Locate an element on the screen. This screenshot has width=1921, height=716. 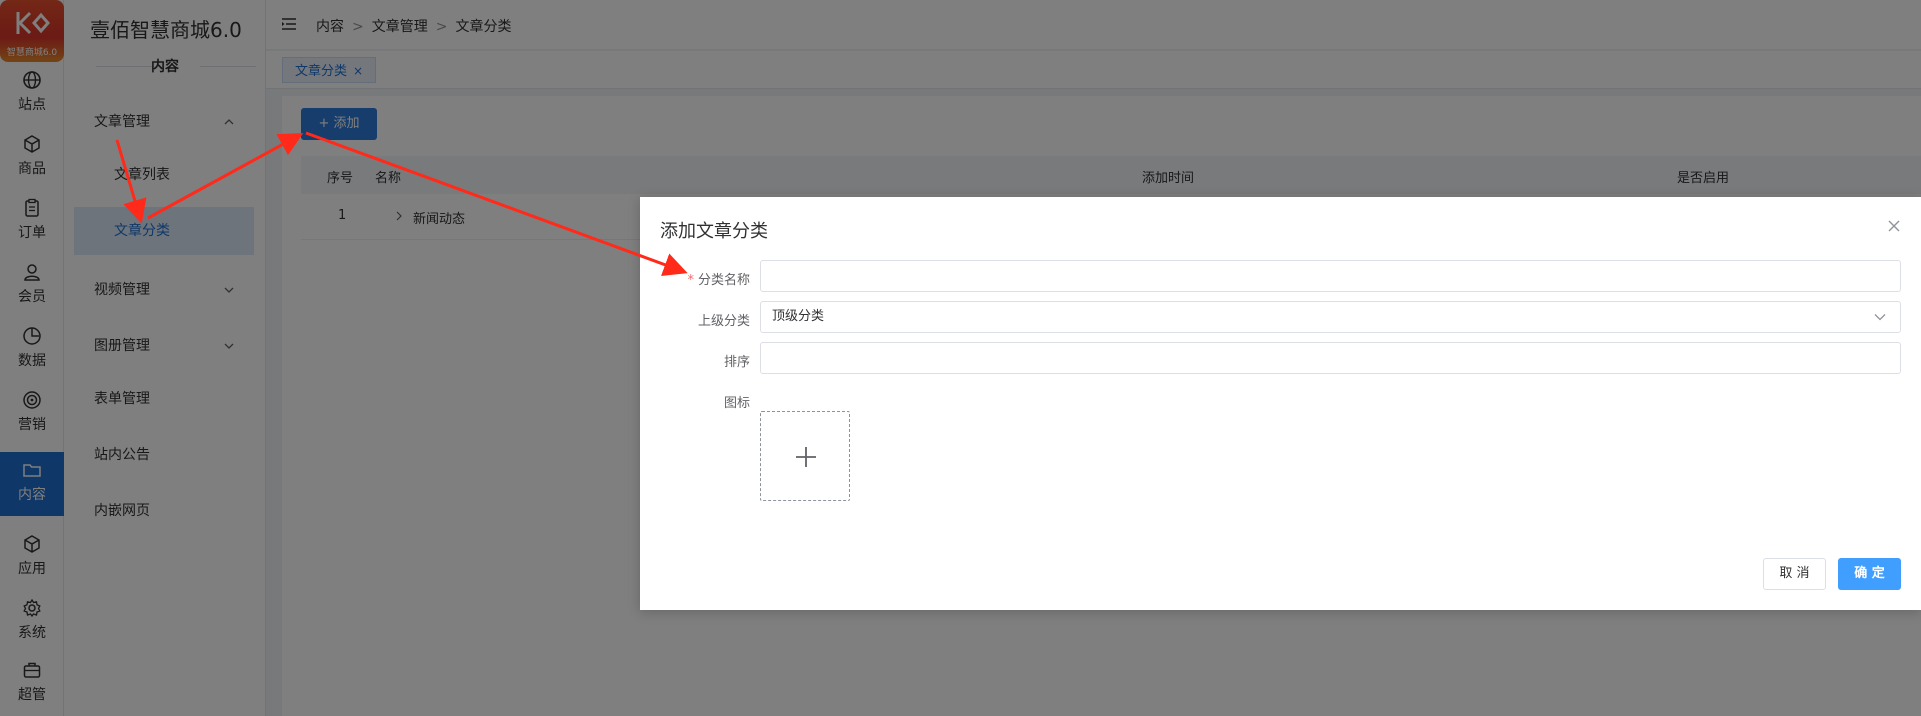
required-mark: * is located at coordinates (690, 280).